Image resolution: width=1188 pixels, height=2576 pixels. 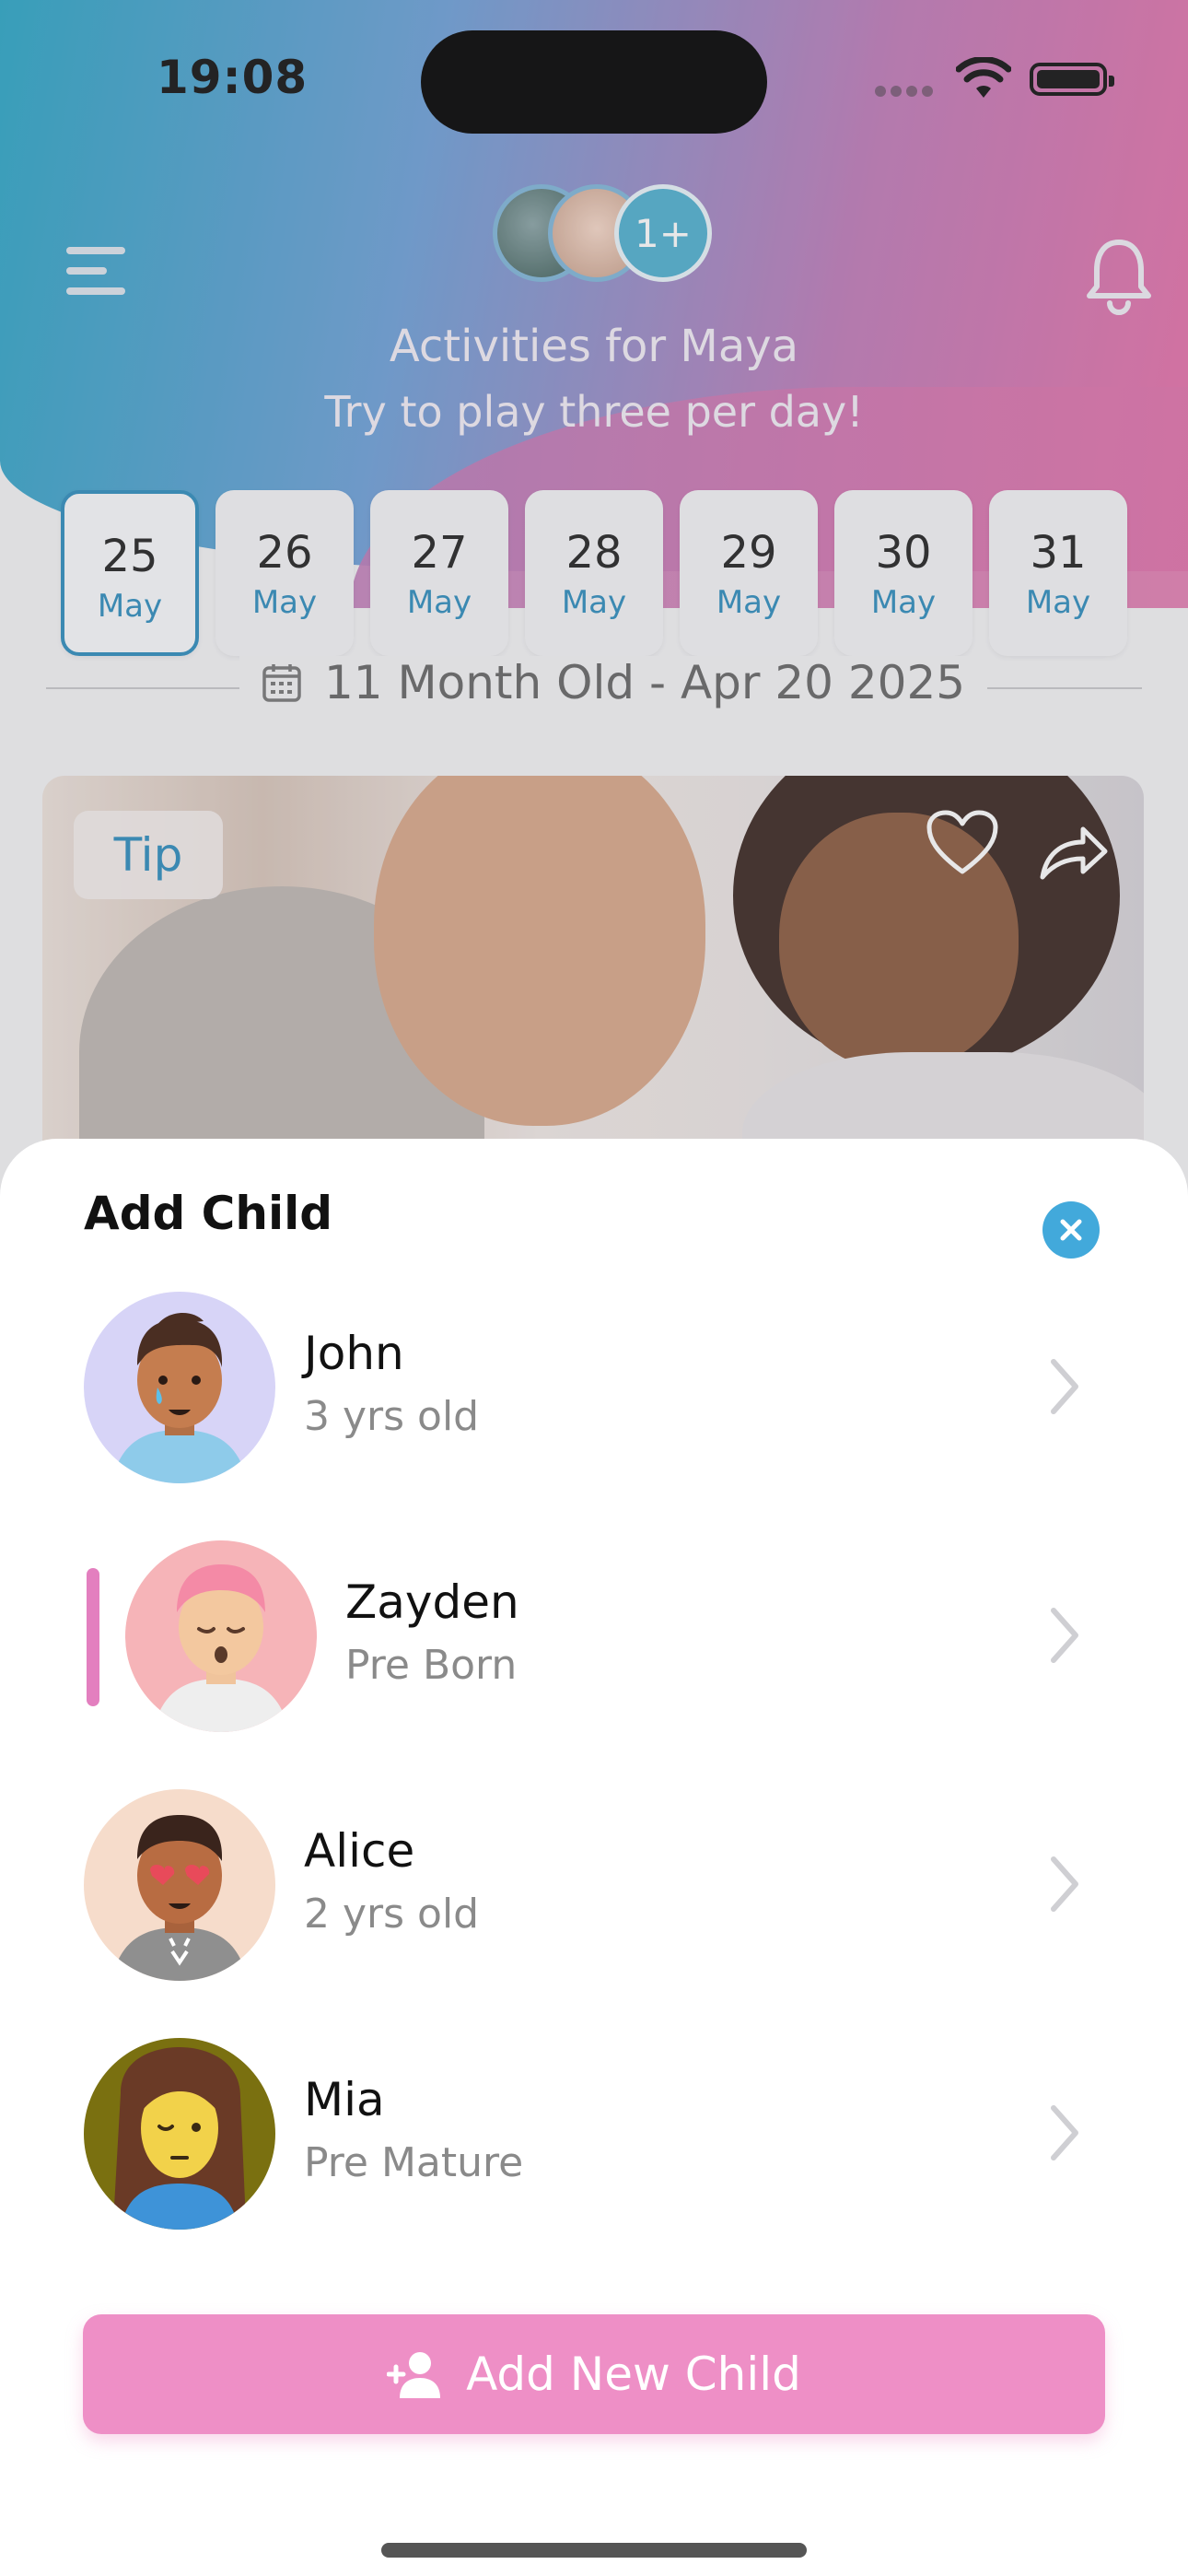 I want to click on add-user-icon, so click(x=414, y=2375).